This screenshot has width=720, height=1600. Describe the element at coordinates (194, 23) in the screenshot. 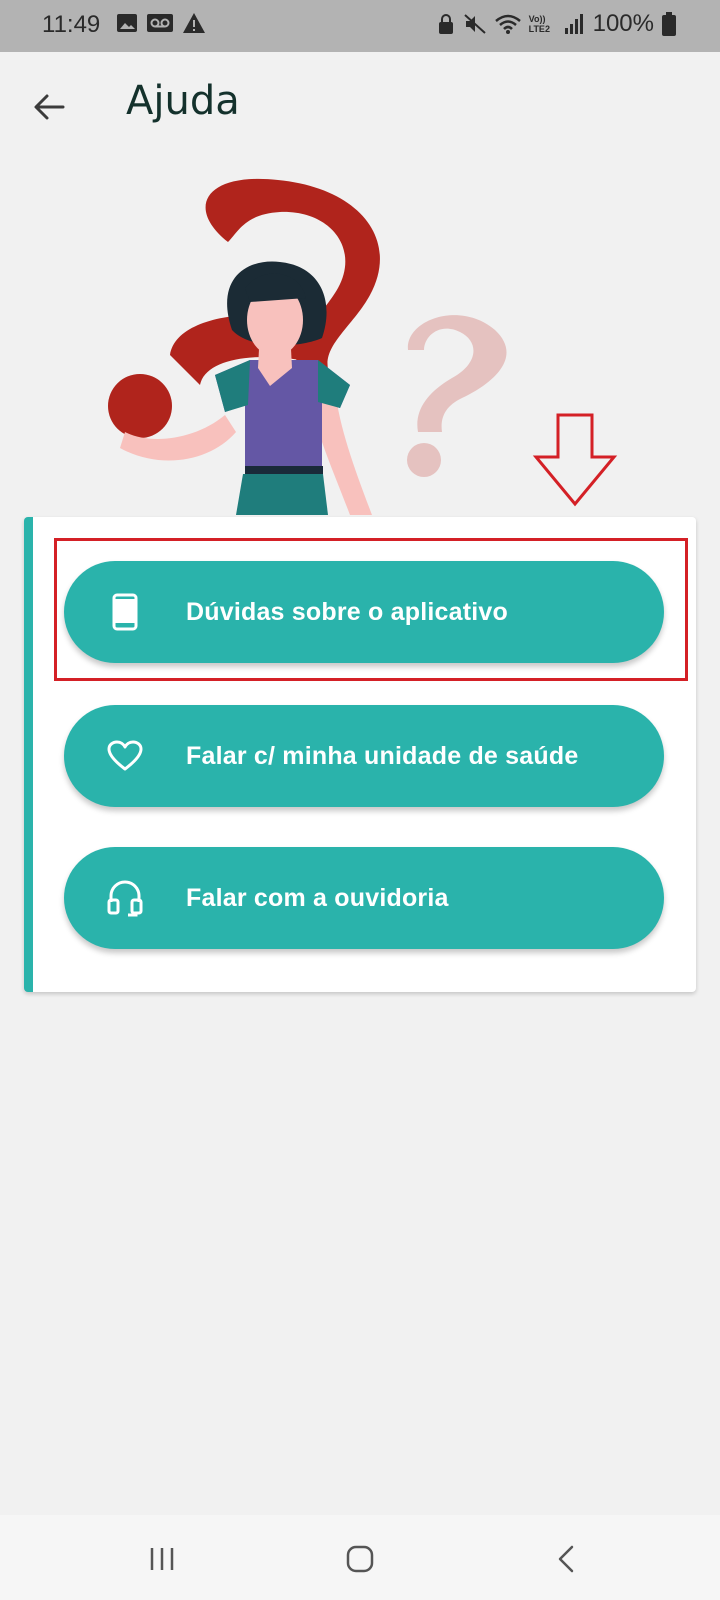

I see `warning-icon` at that location.